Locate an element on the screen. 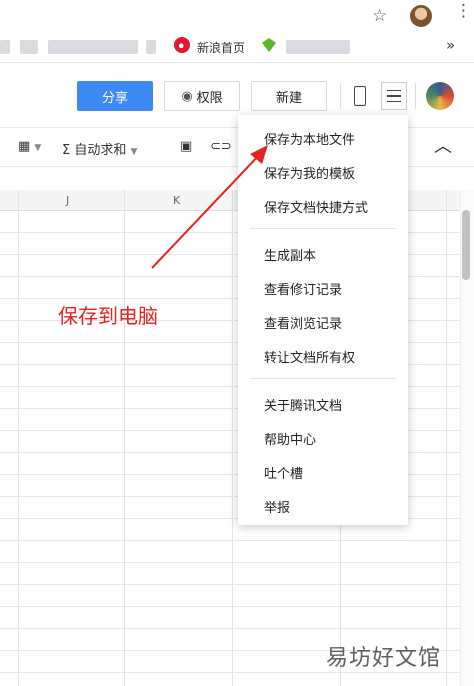  chevron-up-icon: ︿ is located at coordinates (443, 145).